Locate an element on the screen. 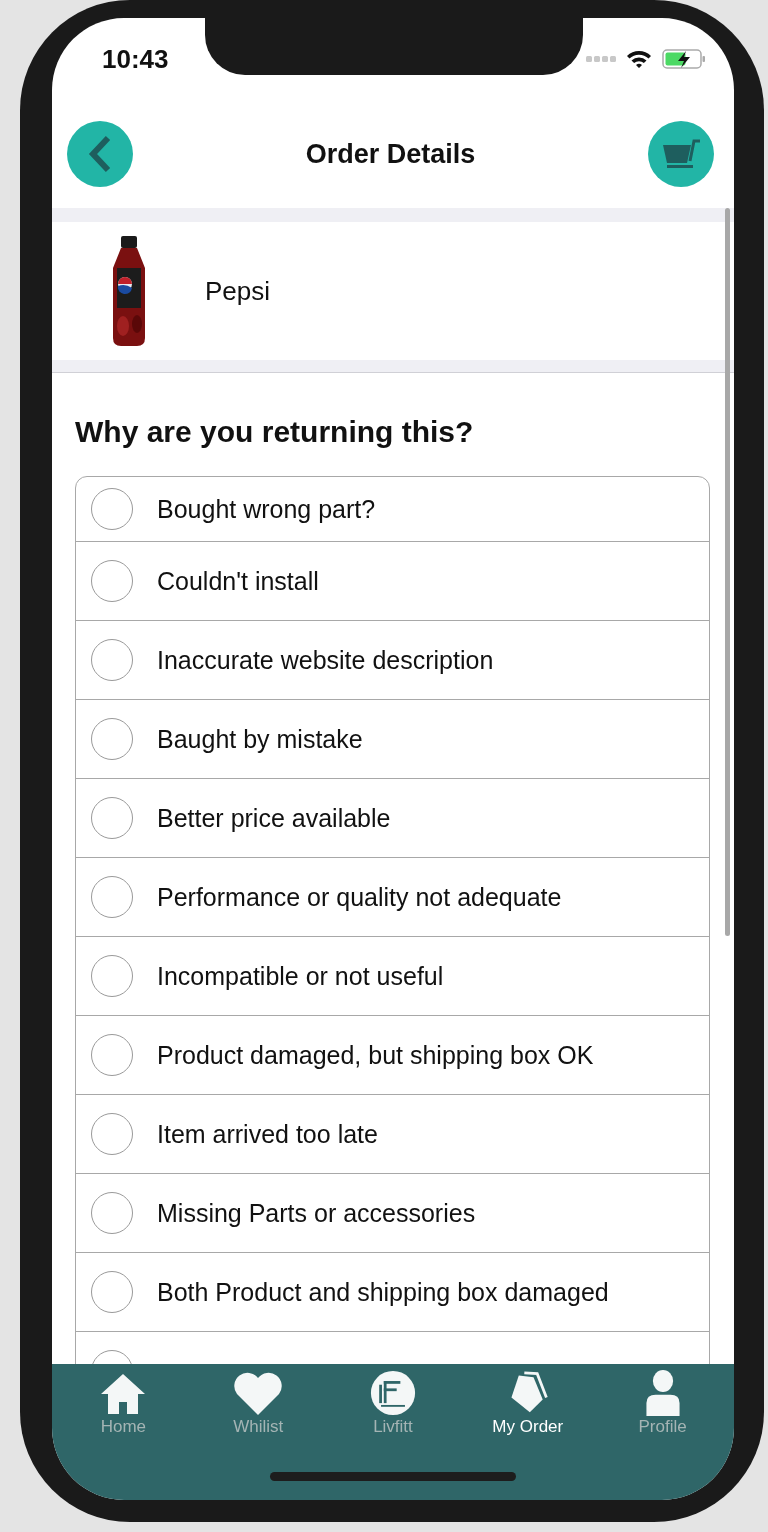 This screenshot has width=768, height=1532. page-title: Order Details is located at coordinates (390, 154).